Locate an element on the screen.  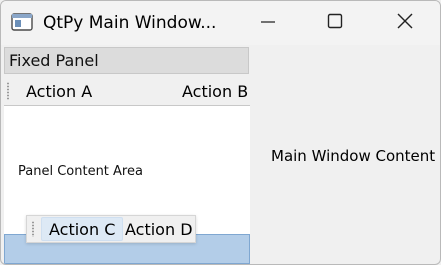
action-c-button: Action C is located at coordinates (82, 229).